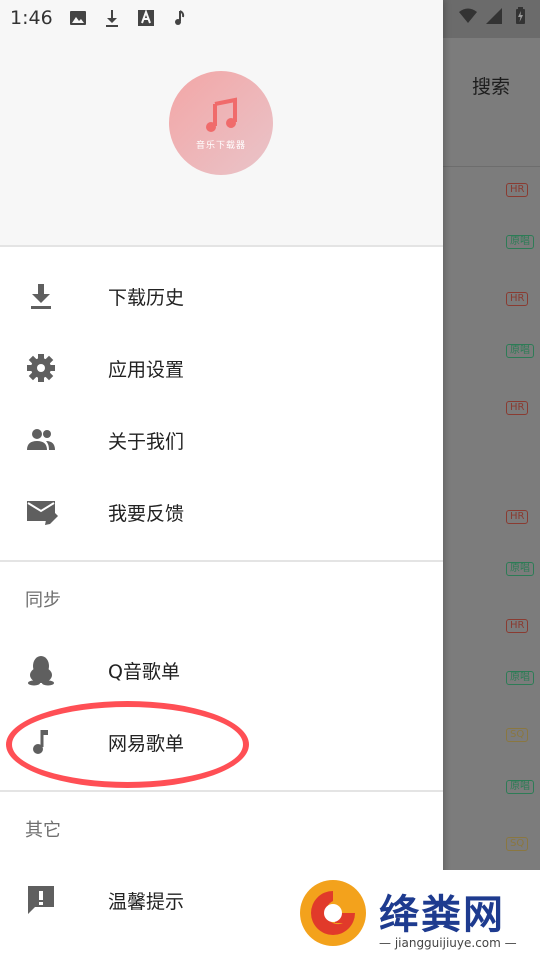 This screenshot has height=960, width=540. Describe the element at coordinates (41, 900) in the screenshot. I see `alert-message-icon` at that location.